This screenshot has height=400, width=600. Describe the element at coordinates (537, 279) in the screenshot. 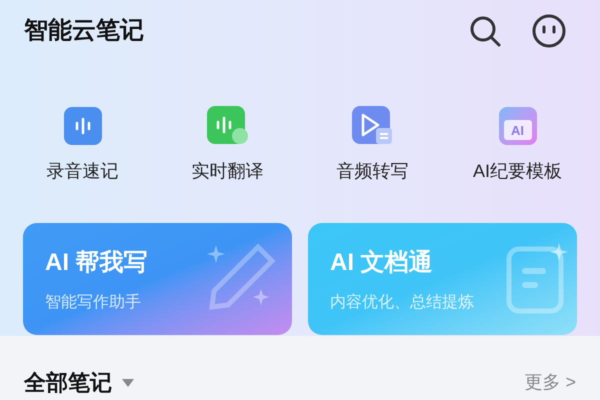

I see `document-sparkle-icon` at that location.